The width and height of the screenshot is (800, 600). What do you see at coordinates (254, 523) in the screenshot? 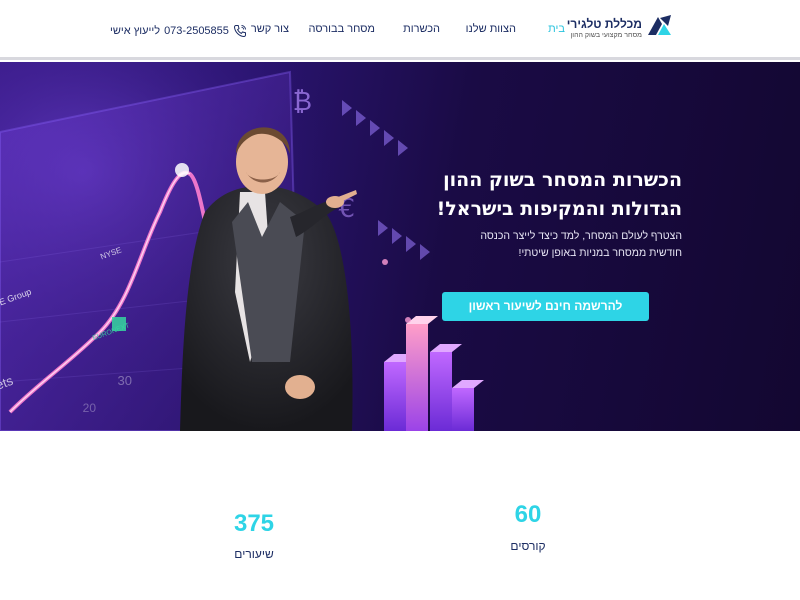
I see `lessons-count: 375` at bounding box center [254, 523].